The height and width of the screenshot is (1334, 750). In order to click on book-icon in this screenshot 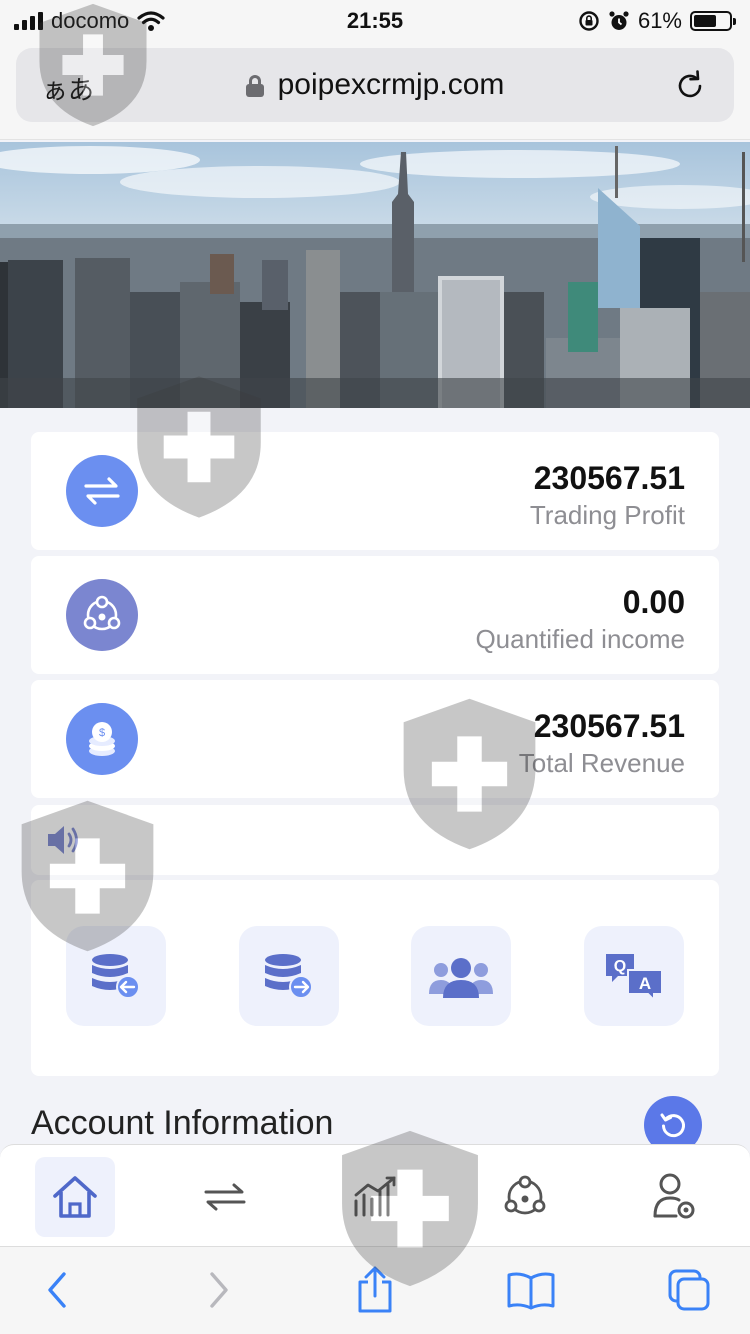, I will do `click(531, 1291)`.